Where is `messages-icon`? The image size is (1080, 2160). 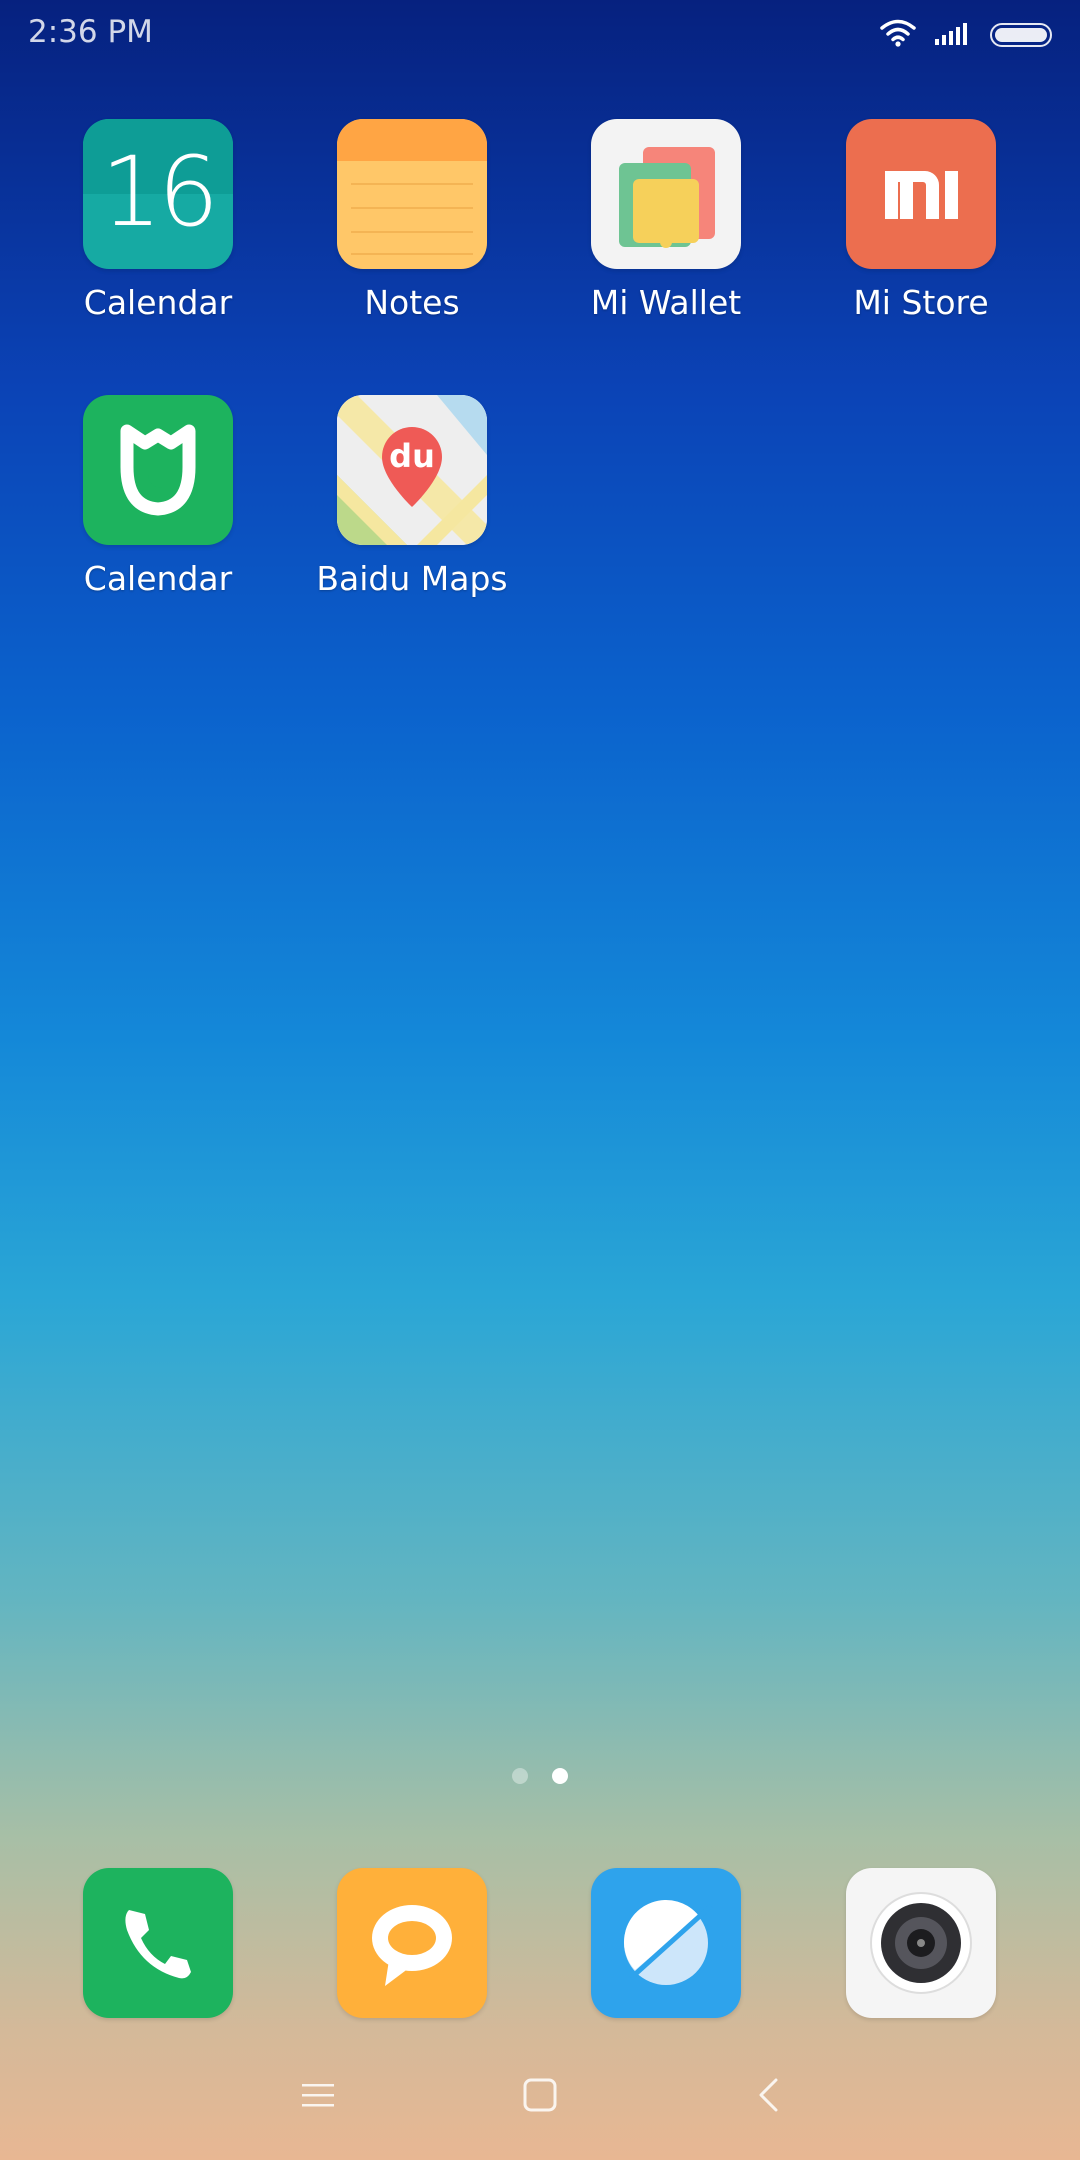 messages-icon is located at coordinates (412, 1943).